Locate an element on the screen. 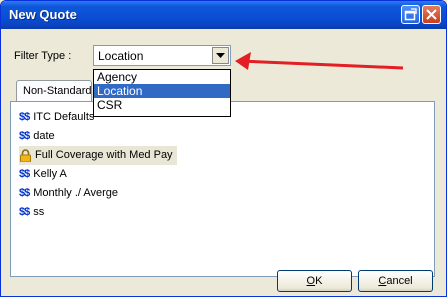  lock-icon is located at coordinates (25, 155).